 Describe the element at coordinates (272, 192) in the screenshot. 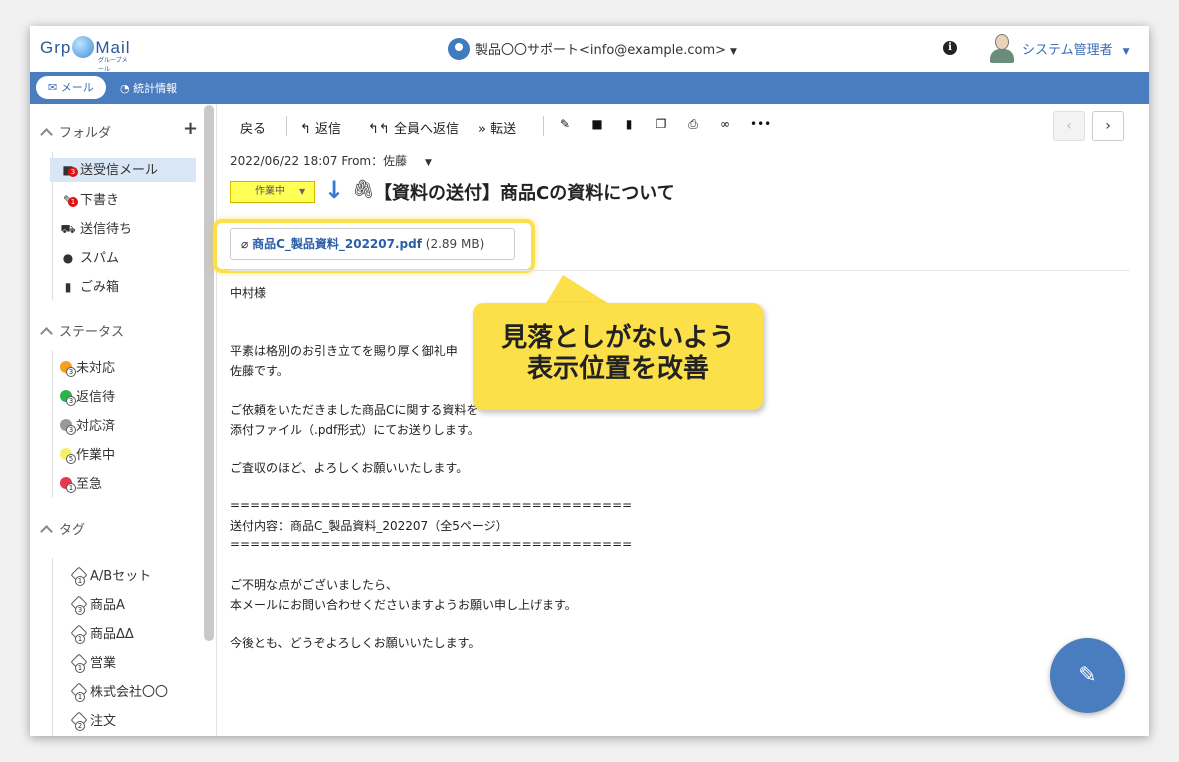

I see `status-select: 作業中 ▼` at that location.